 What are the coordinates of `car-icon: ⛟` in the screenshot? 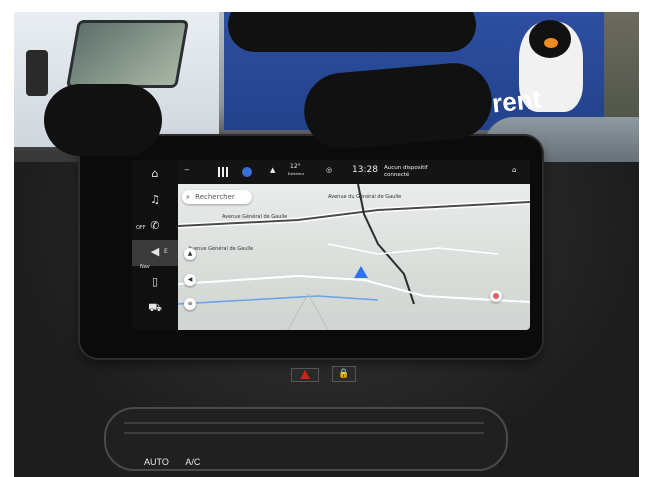 It's located at (155, 307).